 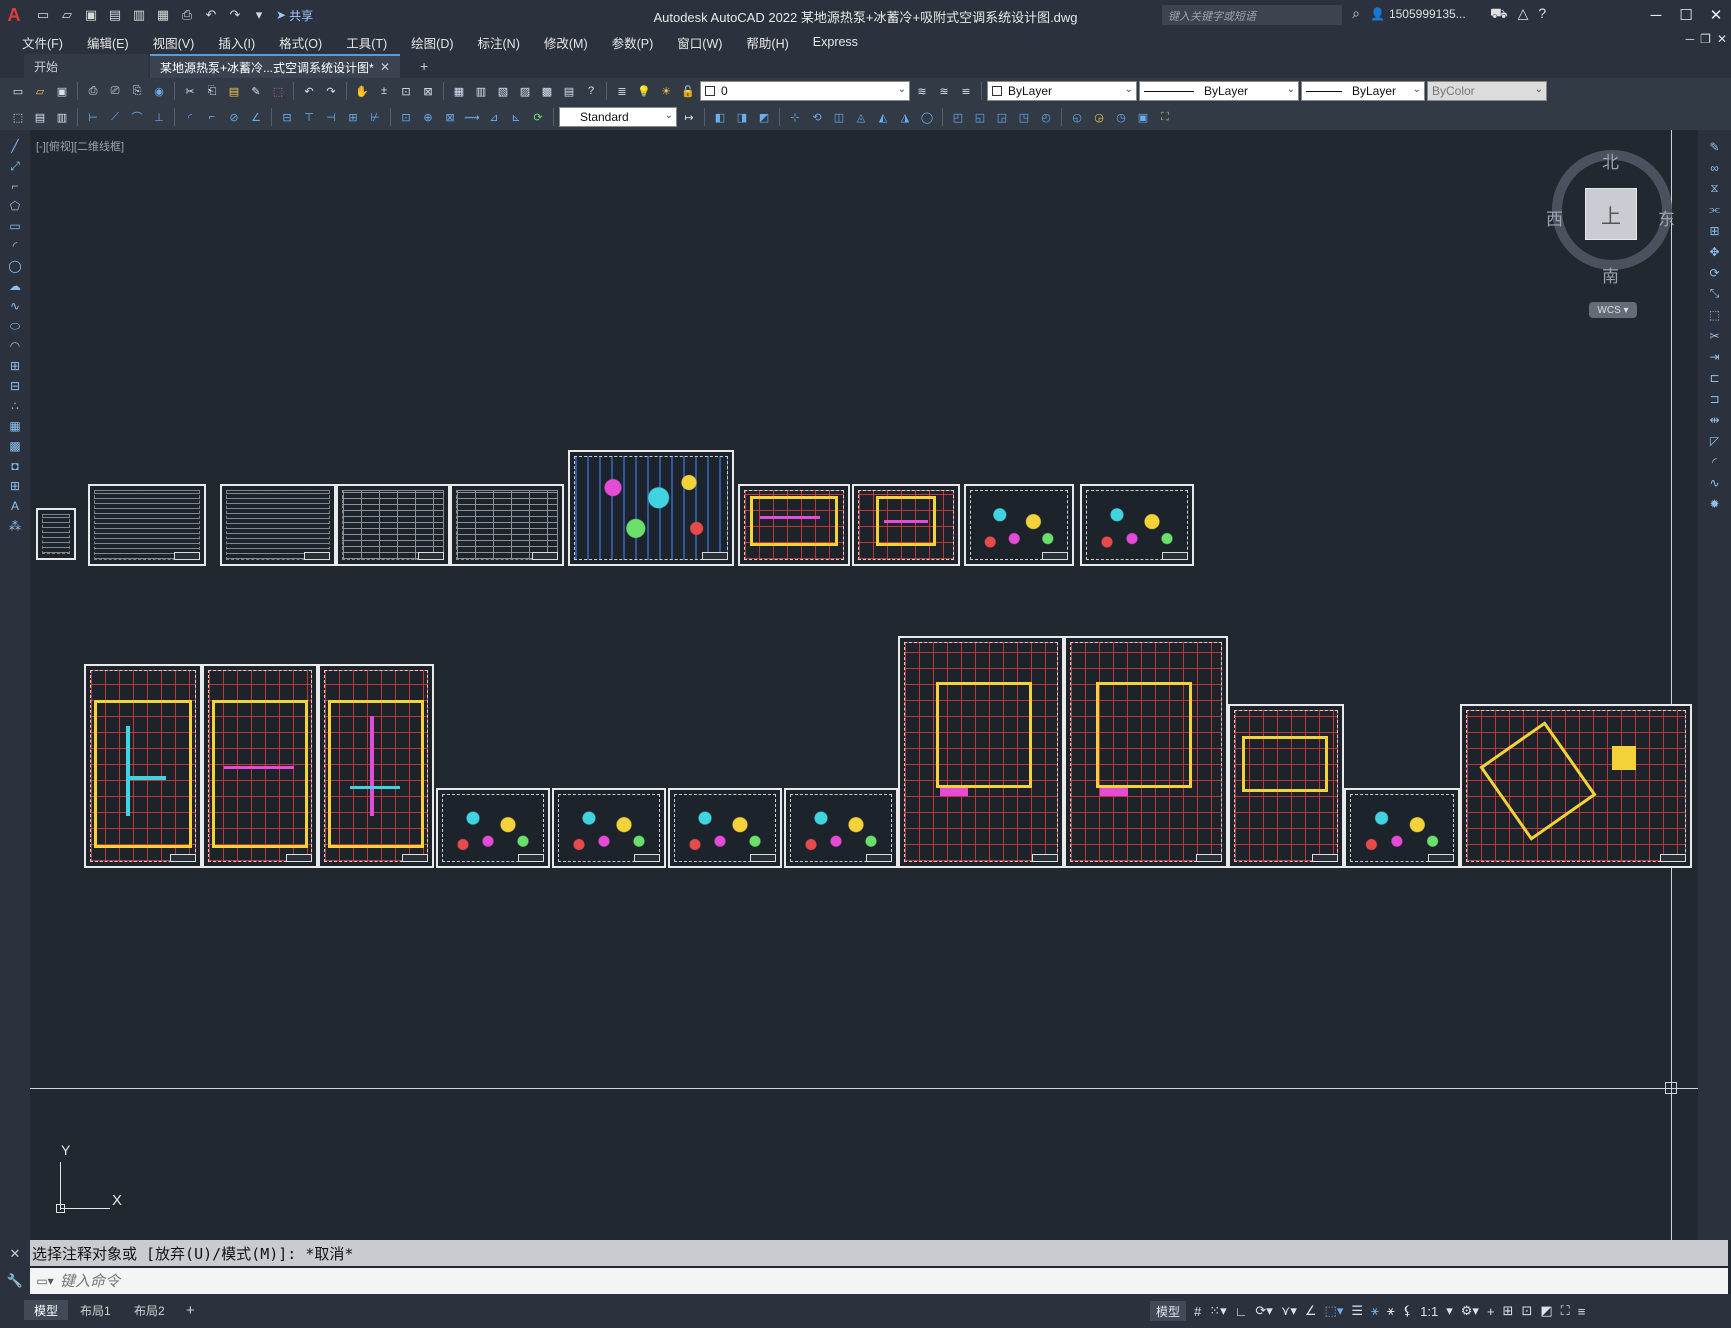 I want to click on copy-object-icon: ∞, so click(x=1714, y=167).